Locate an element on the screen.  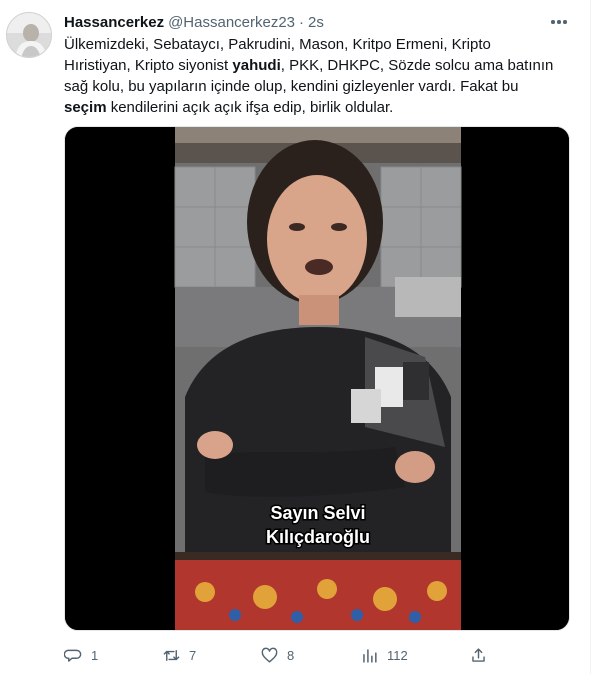
bold-keyword: yahudi is located at coordinates (256, 65).